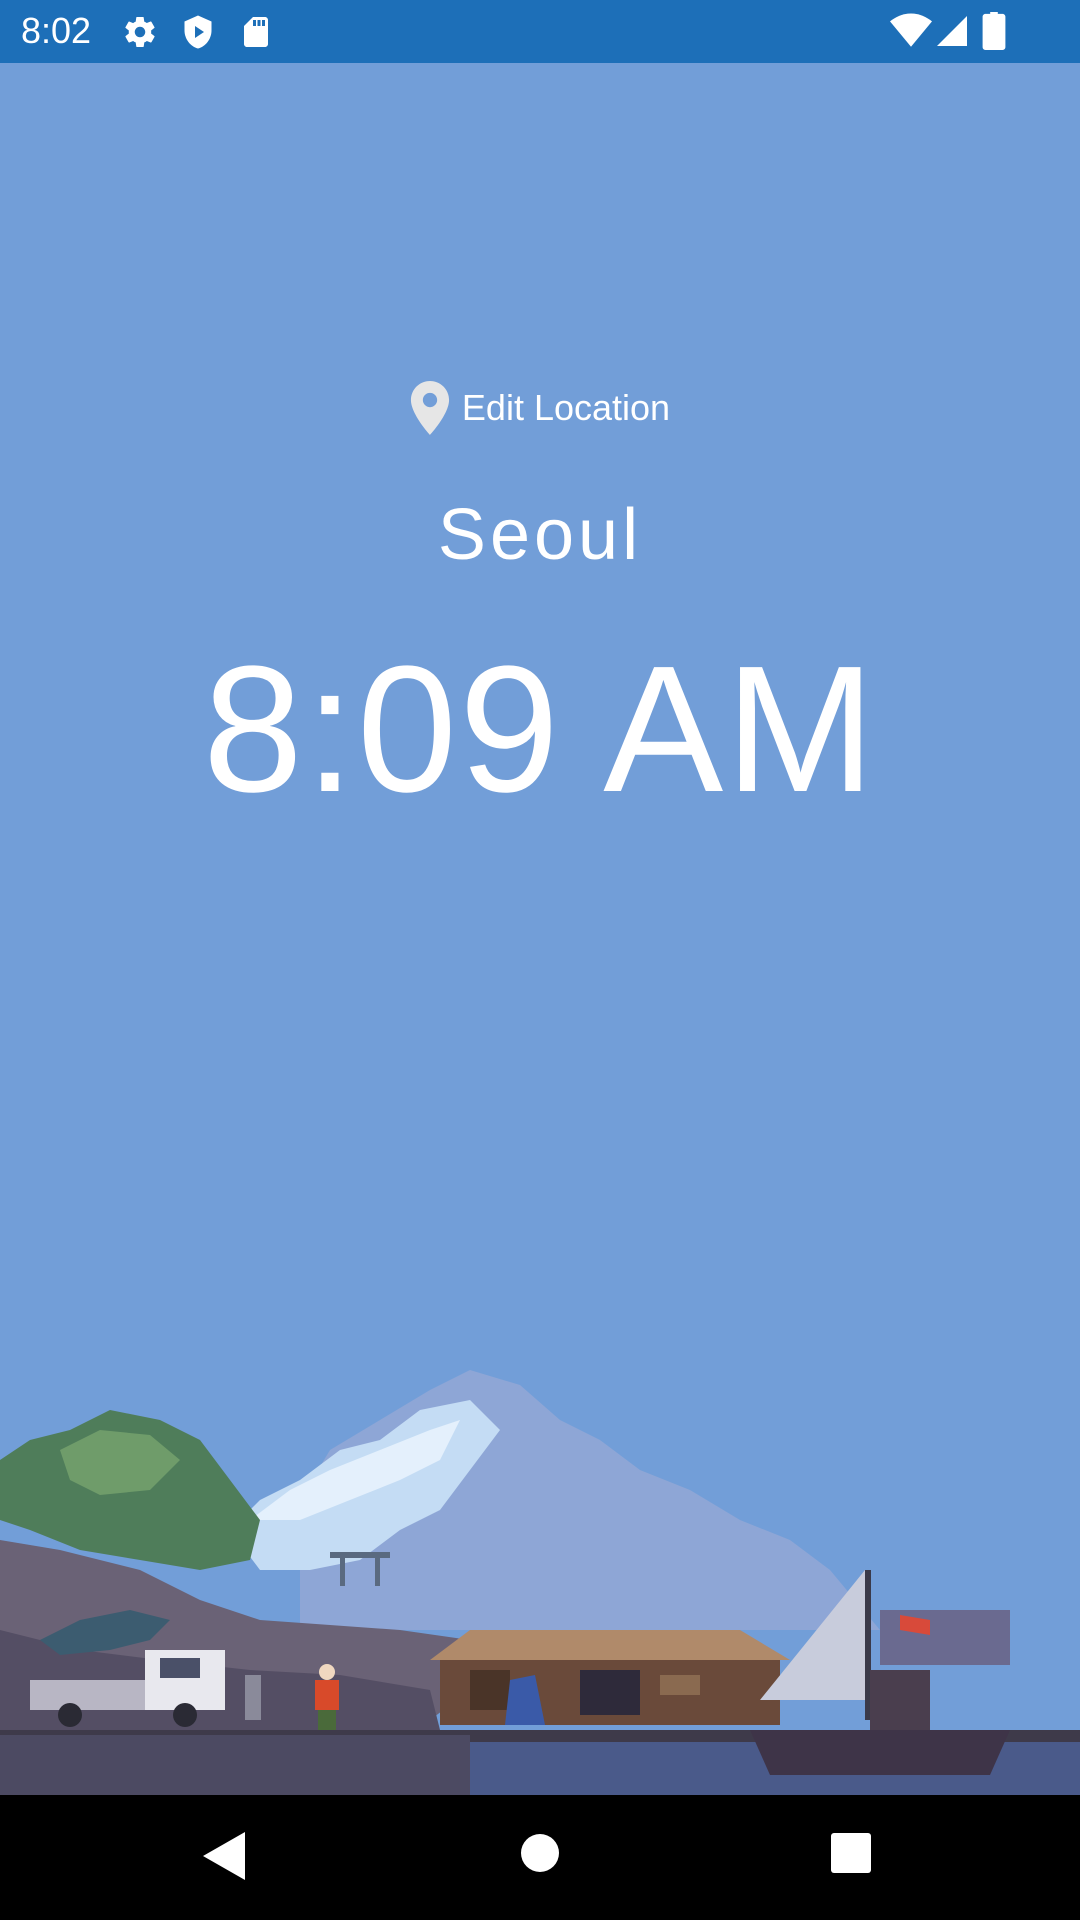 The image size is (1080, 1920). Describe the element at coordinates (140, 32) in the screenshot. I see `gear-icon` at that location.